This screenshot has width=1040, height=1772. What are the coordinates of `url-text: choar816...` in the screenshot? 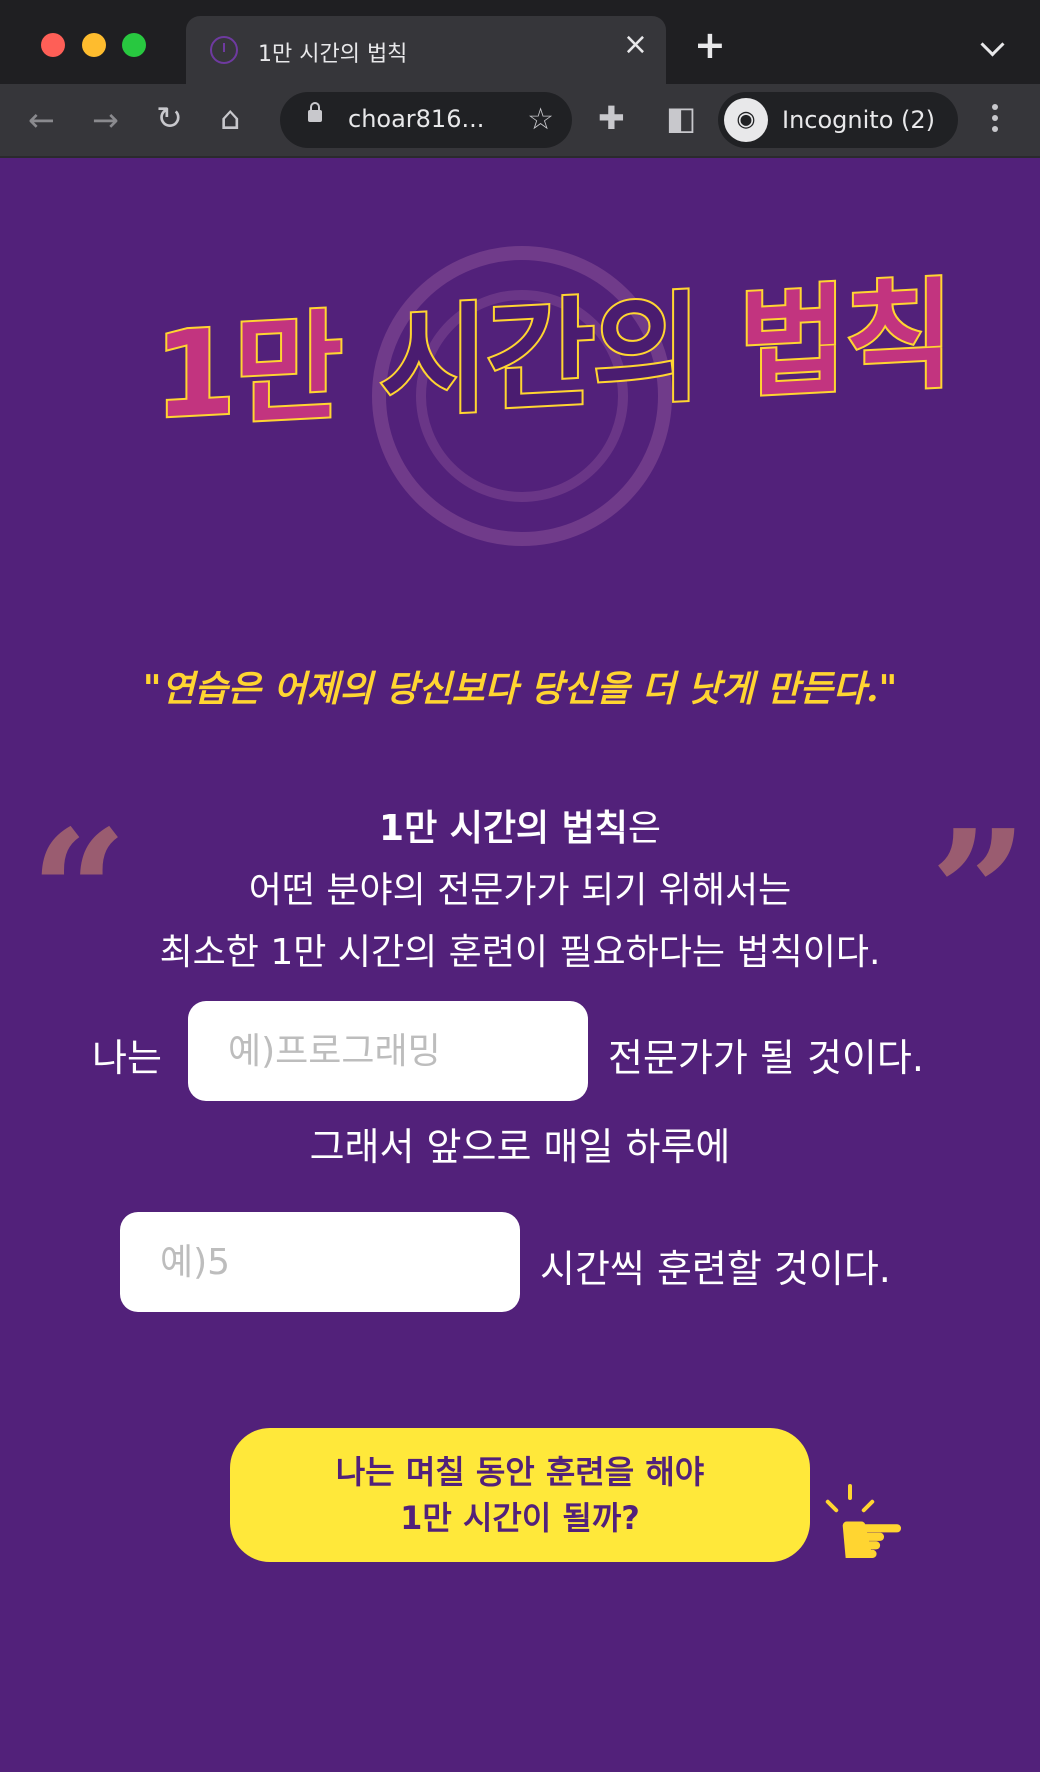 It's located at (416, 119).